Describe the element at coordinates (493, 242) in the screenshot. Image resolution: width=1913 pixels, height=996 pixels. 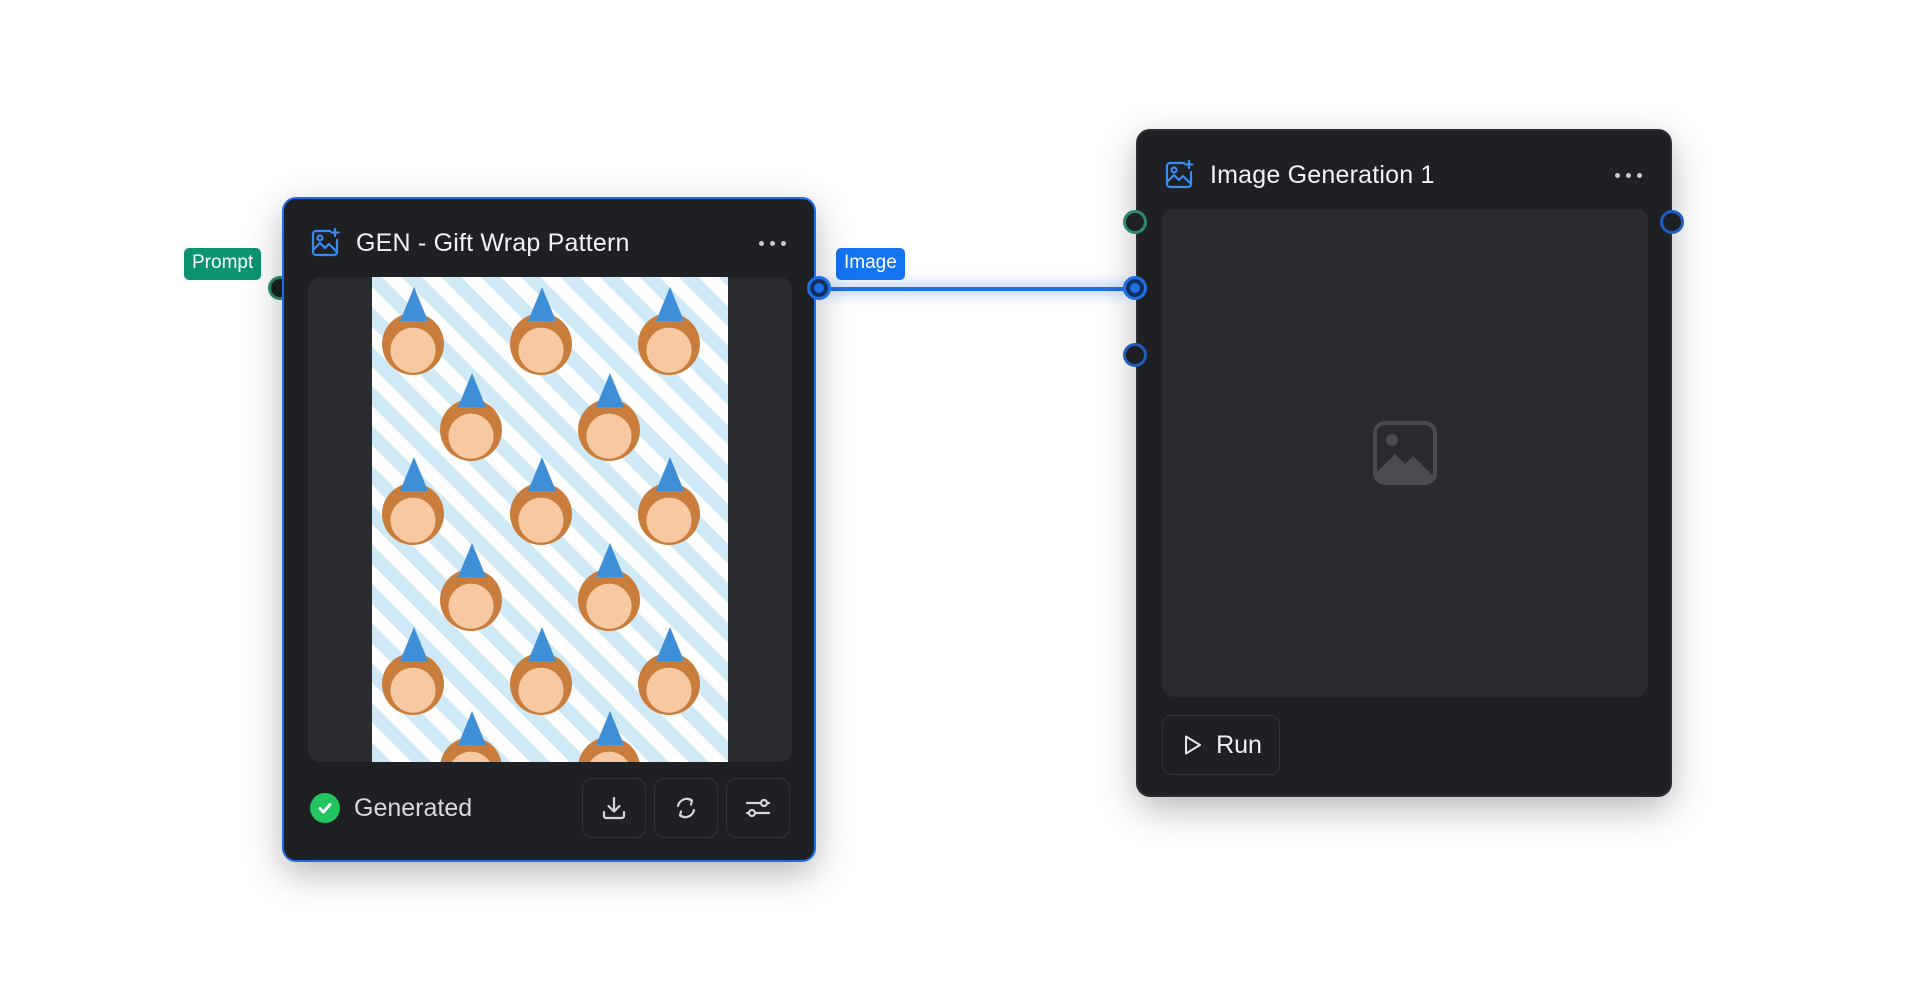
I see `node-title: GEN - Gift Wrap Pattern` at that location.